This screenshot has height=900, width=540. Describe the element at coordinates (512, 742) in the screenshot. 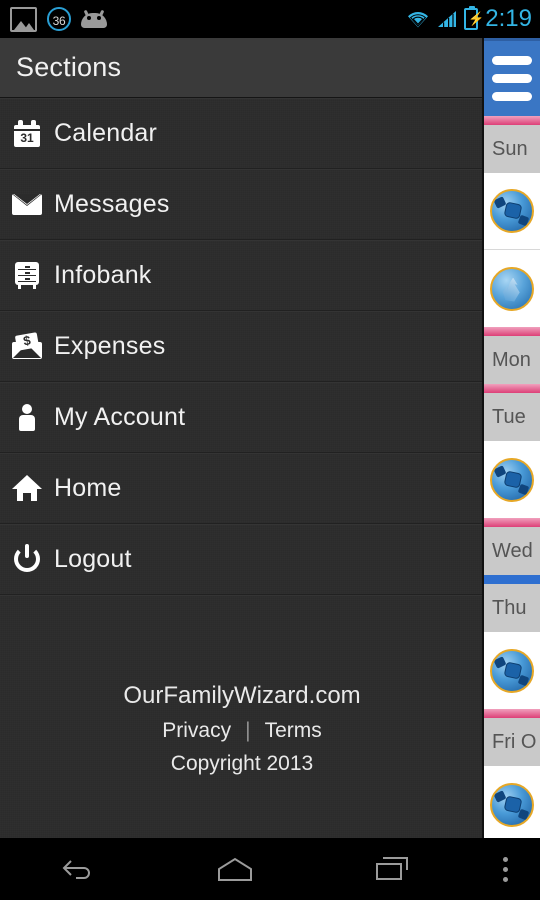

I see `calendar-day-header: Fri O` at that location.